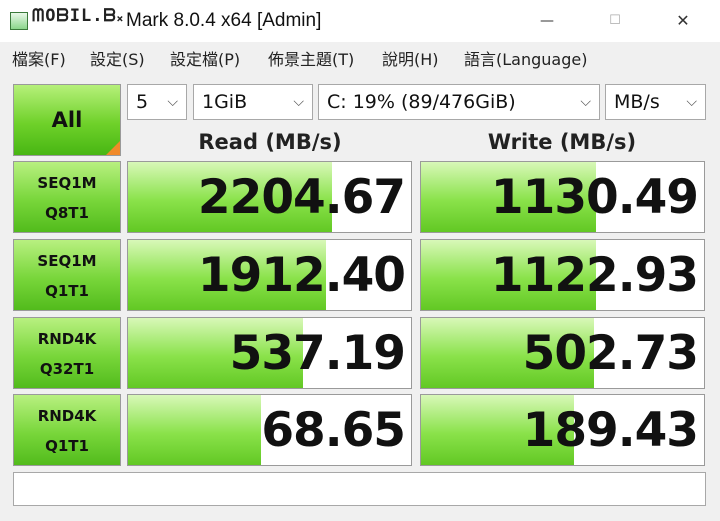  What do you see at coordinates (410, 58) in the screenshot?
I see `menu-help: 說明(H)` at bounding box center [410, 58].